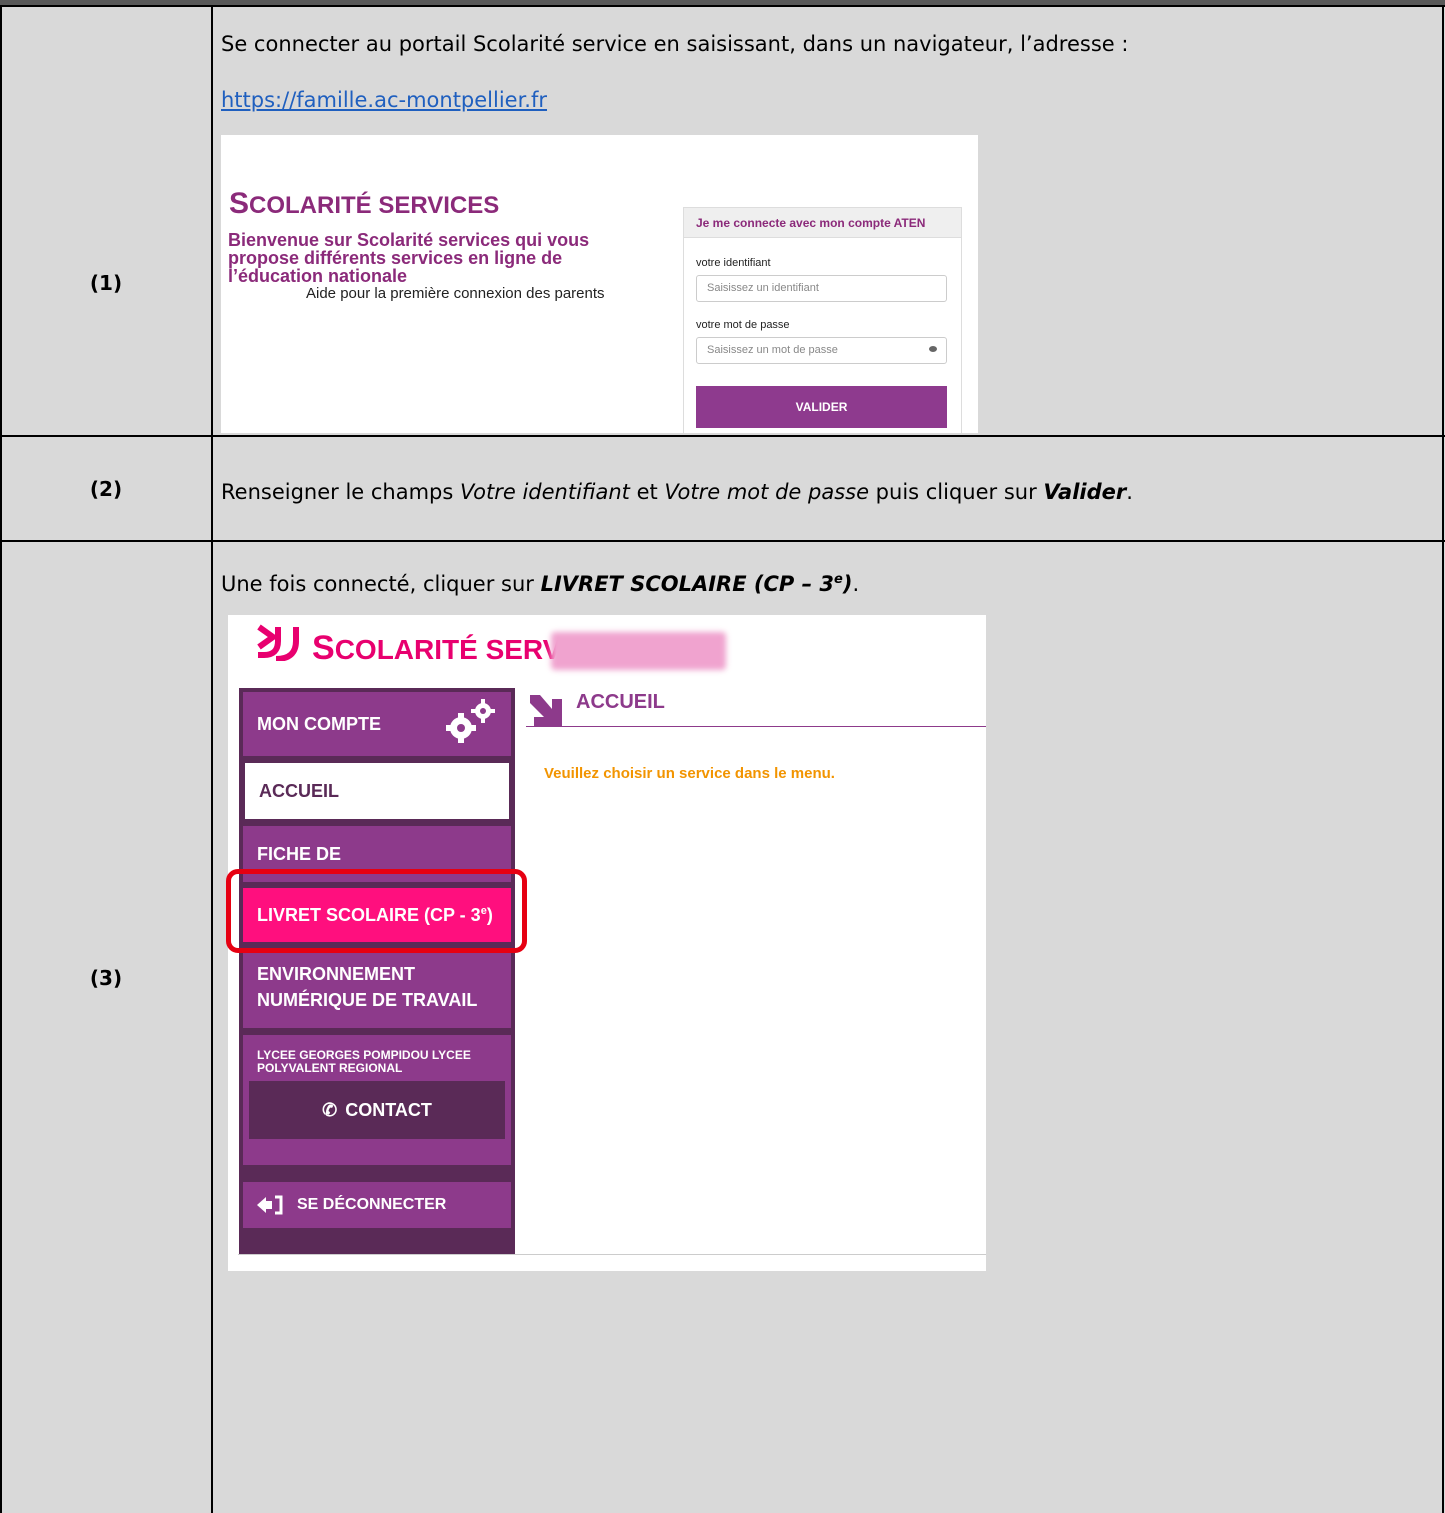 The image size is (1445, 1513). What do you see at coordinates (364, 203) in the screenshot?
I see `login-brand-title: SCOLARITÉ SERVICES` at bounding box center [364, 203].